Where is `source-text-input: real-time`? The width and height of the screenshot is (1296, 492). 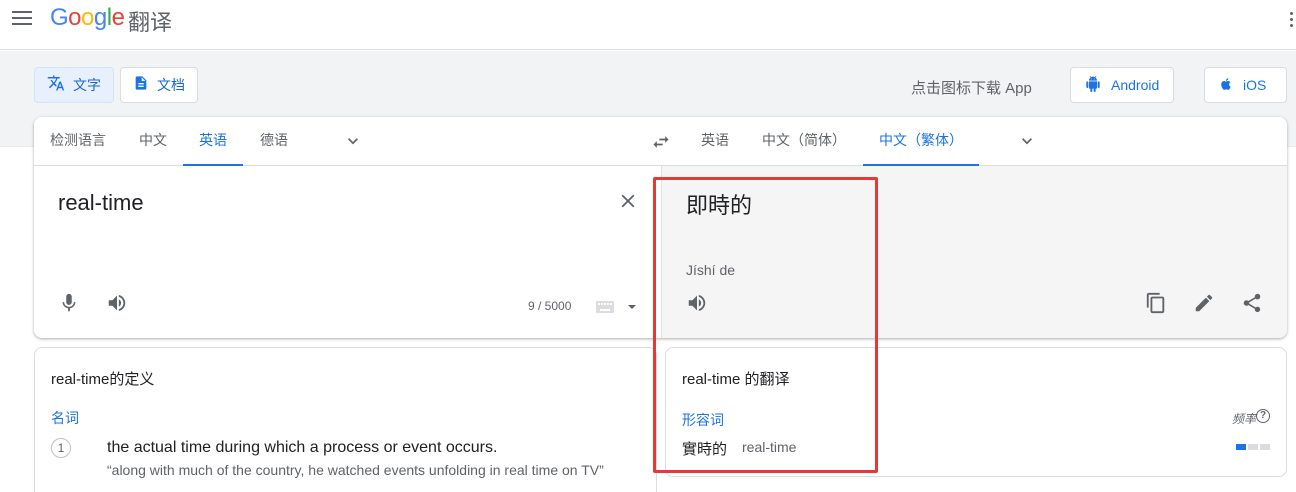 source-text-input: real-time is located at coordinates (101, 203).